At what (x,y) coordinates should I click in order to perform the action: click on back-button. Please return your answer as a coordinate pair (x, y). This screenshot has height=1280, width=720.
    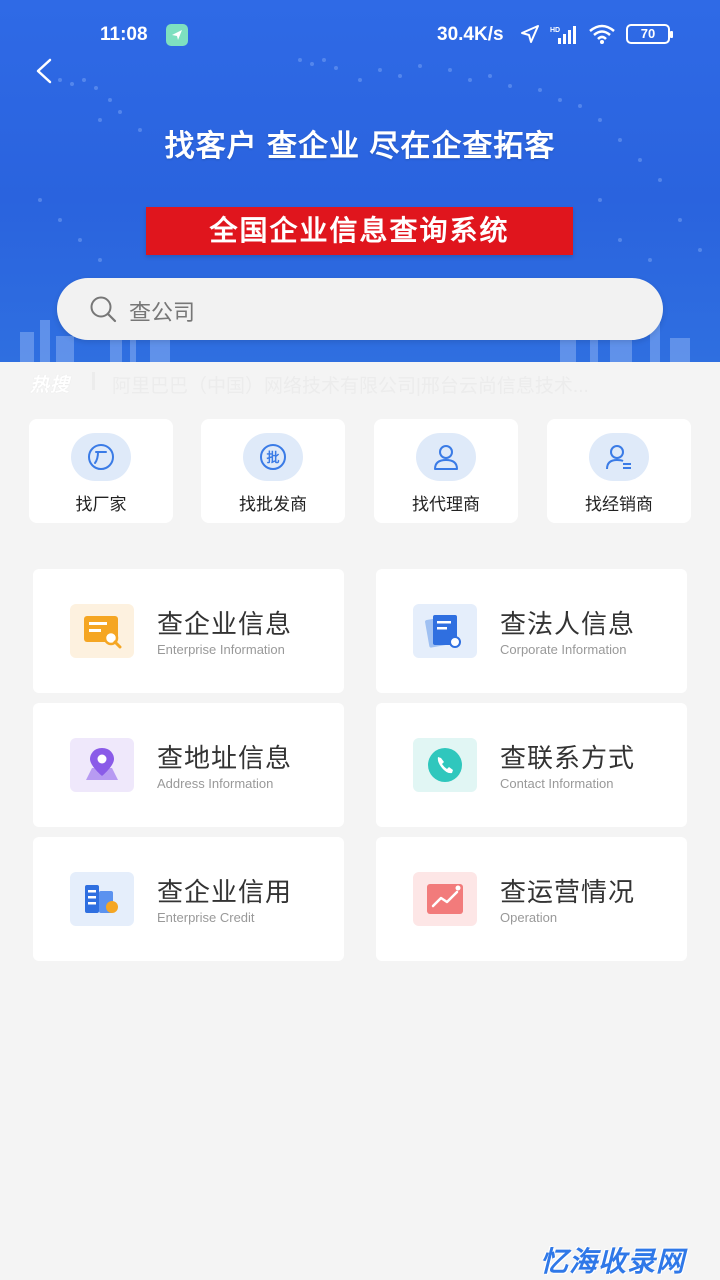
    Looking at the image, I should click on (45, 71).